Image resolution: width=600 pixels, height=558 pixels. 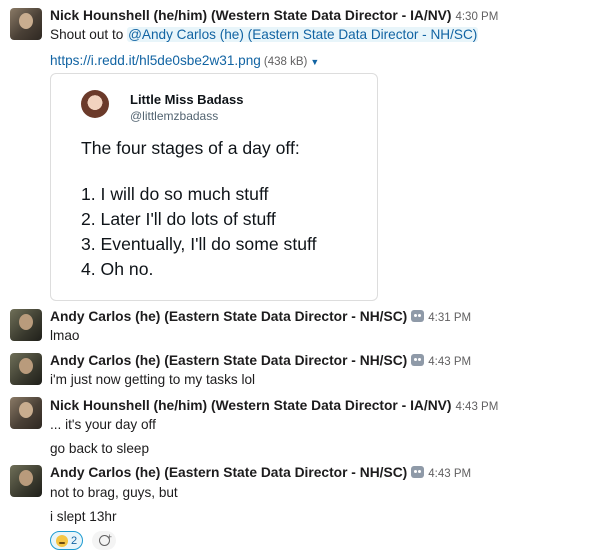 What do you see at coordinates (285, 62) in the screenshot?
I see `attachment-size: (438 kB)` at bounding box center [285, 62].